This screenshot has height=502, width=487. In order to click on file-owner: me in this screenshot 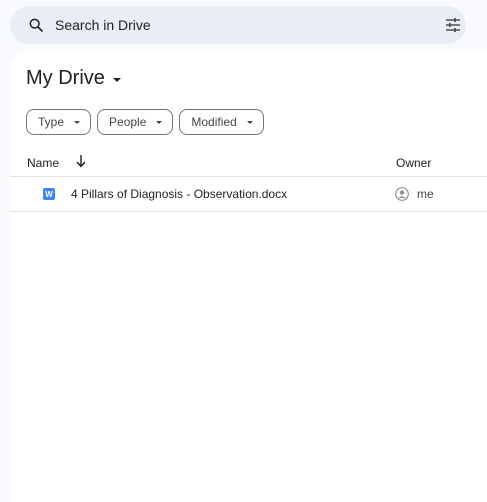, I will do `click(425, 194)`.